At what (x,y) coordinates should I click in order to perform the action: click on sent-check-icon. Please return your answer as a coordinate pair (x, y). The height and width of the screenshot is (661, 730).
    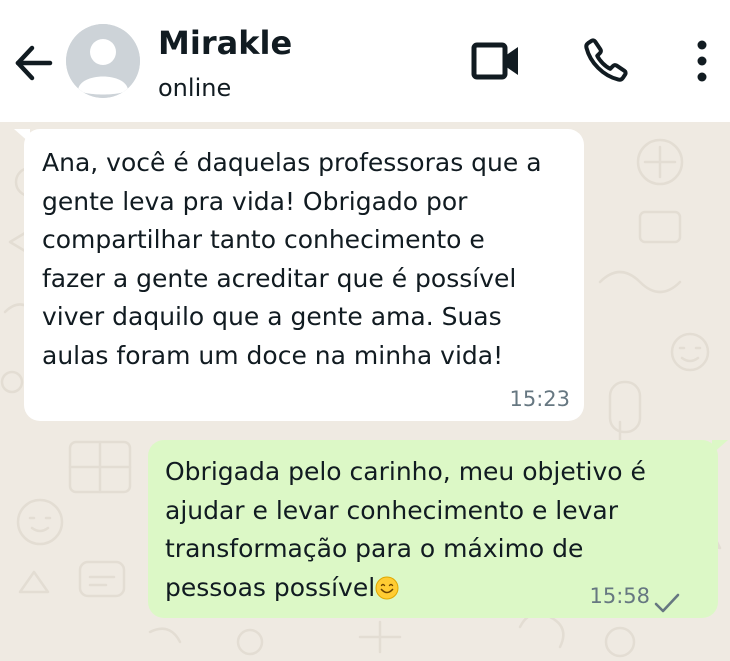
    Looking at the image, I should click on (667, 603).